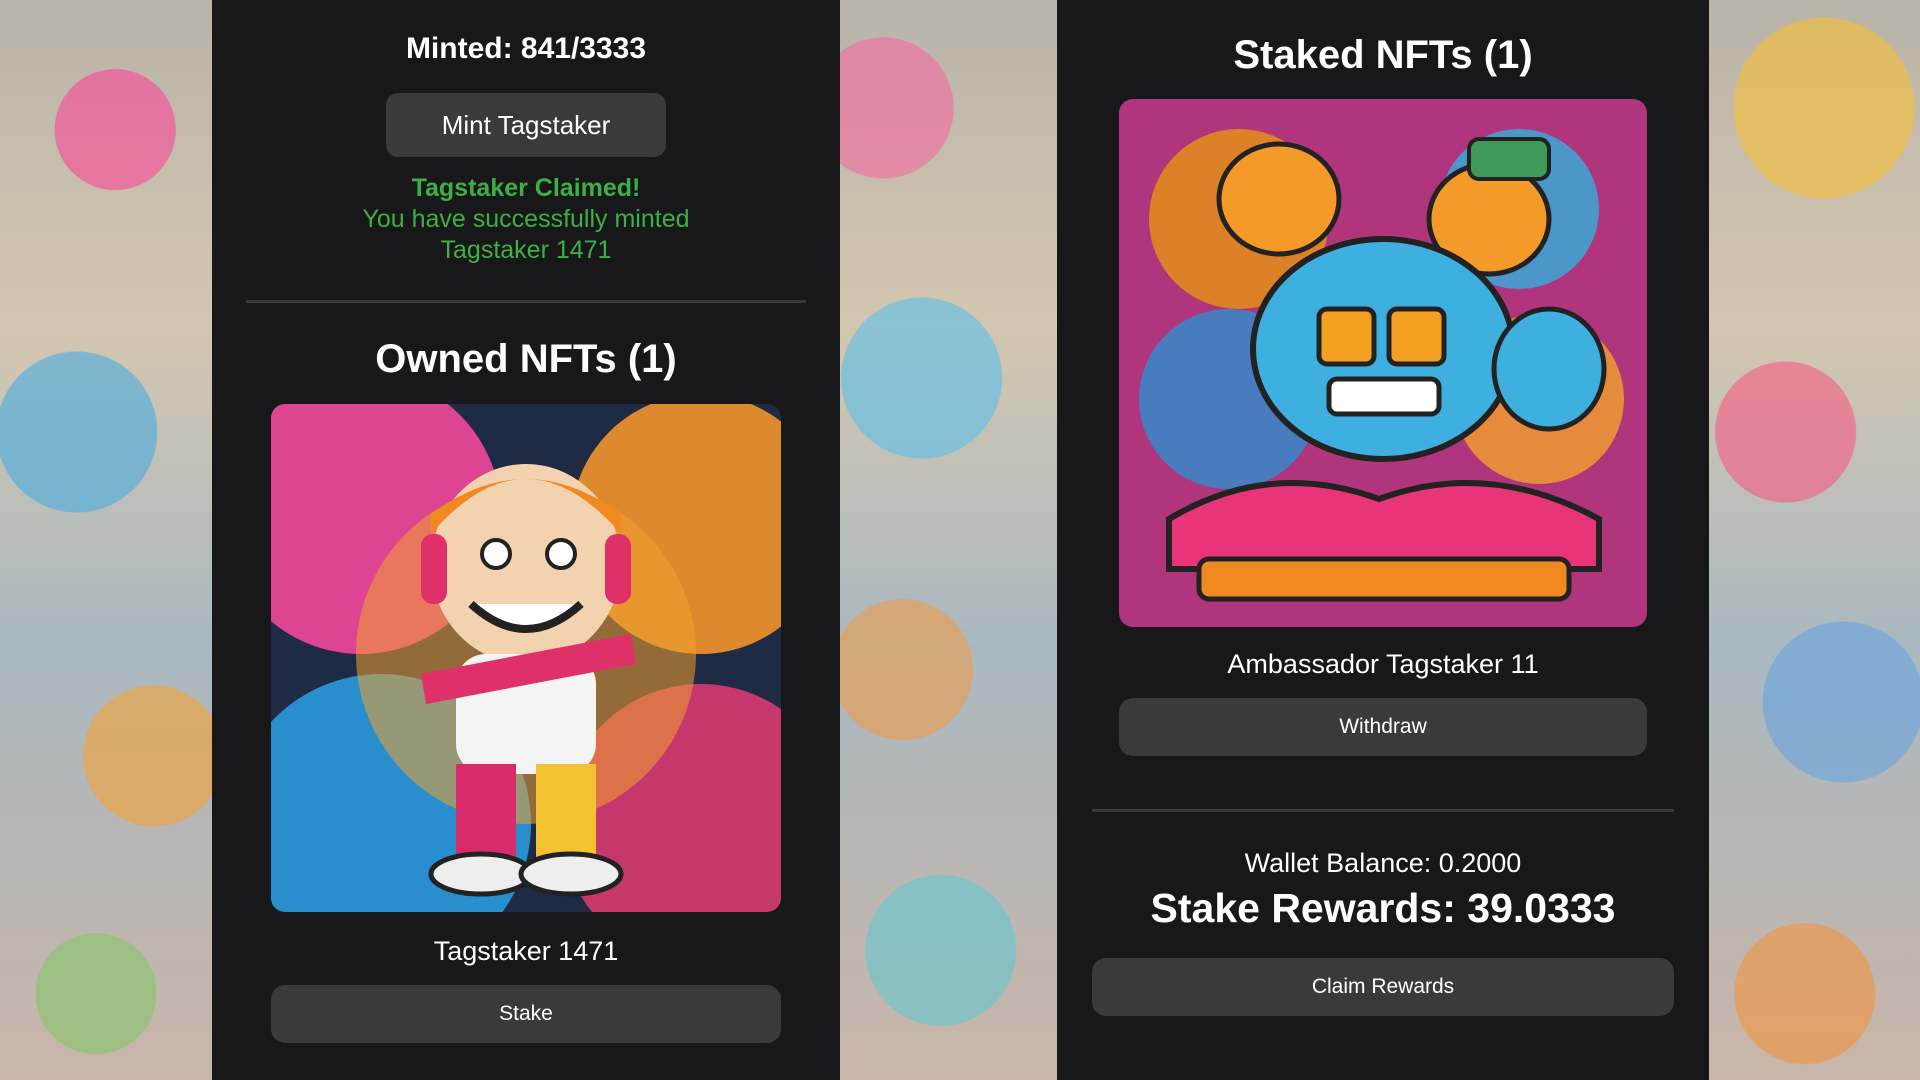  What do you see at coordinates (1383, 863) in the screenshot?
I see `wallet-balance: Wallet Balance: 0.2000` at bounding box center [1383, 863].